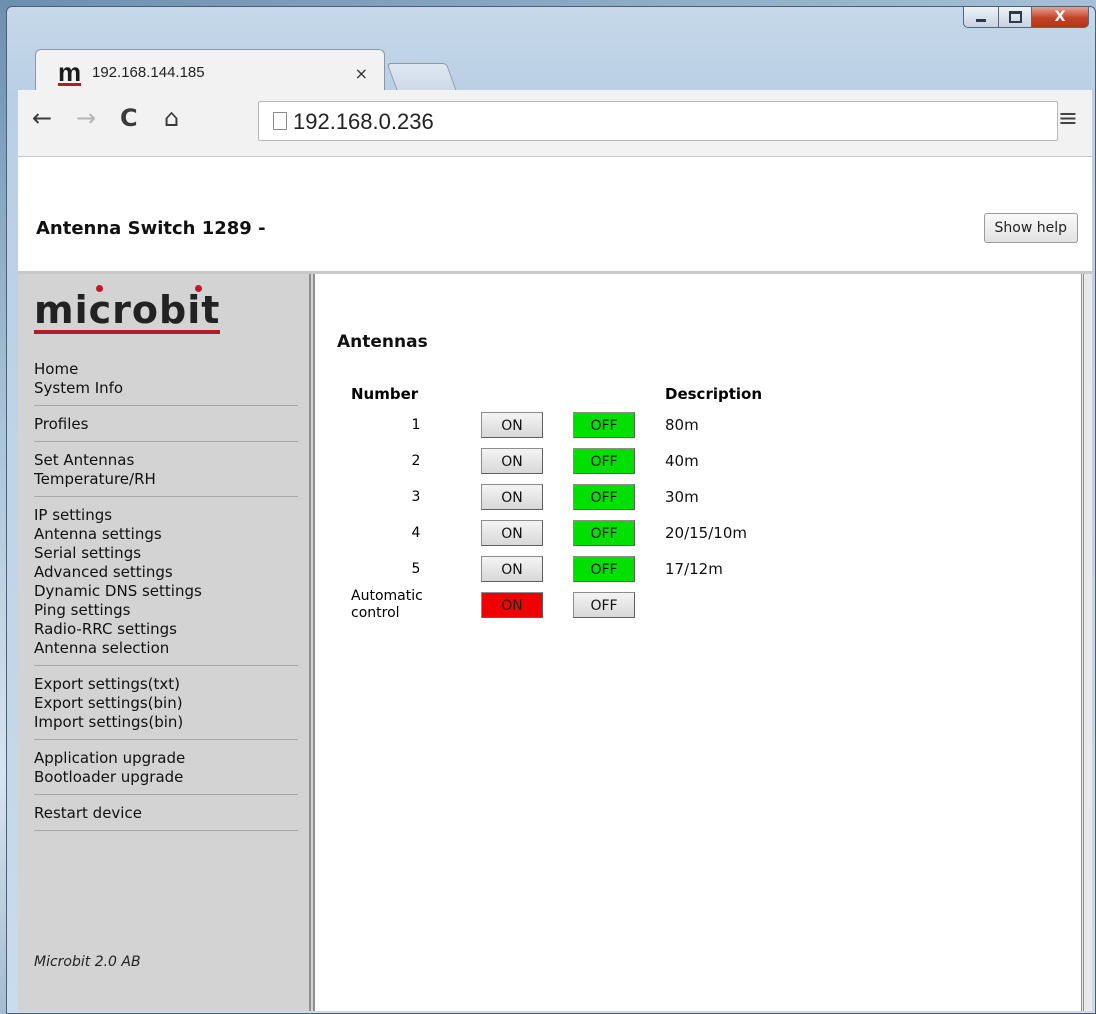 The image size is (1096, 1014). I want to click on sidebar-link: Profiles, so click(166, 424).